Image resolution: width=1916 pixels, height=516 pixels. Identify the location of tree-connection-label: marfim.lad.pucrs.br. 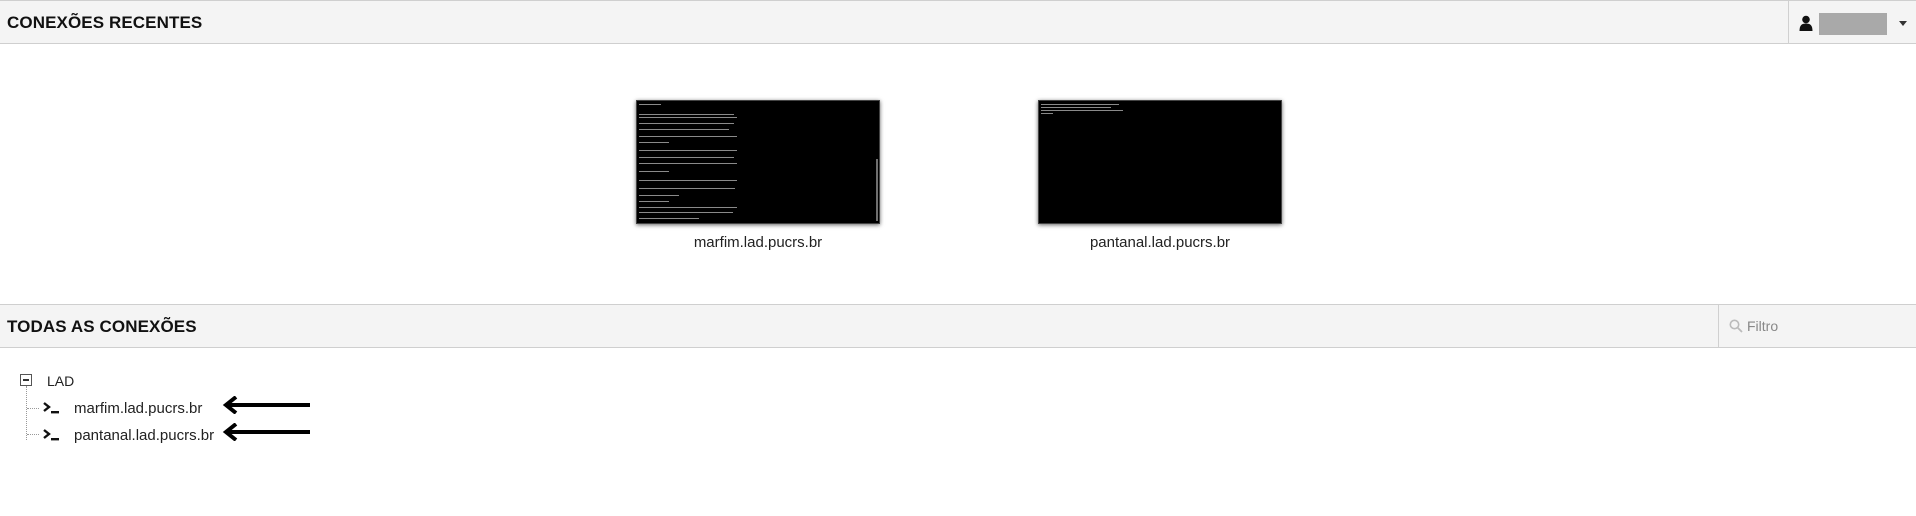
(138, 408).